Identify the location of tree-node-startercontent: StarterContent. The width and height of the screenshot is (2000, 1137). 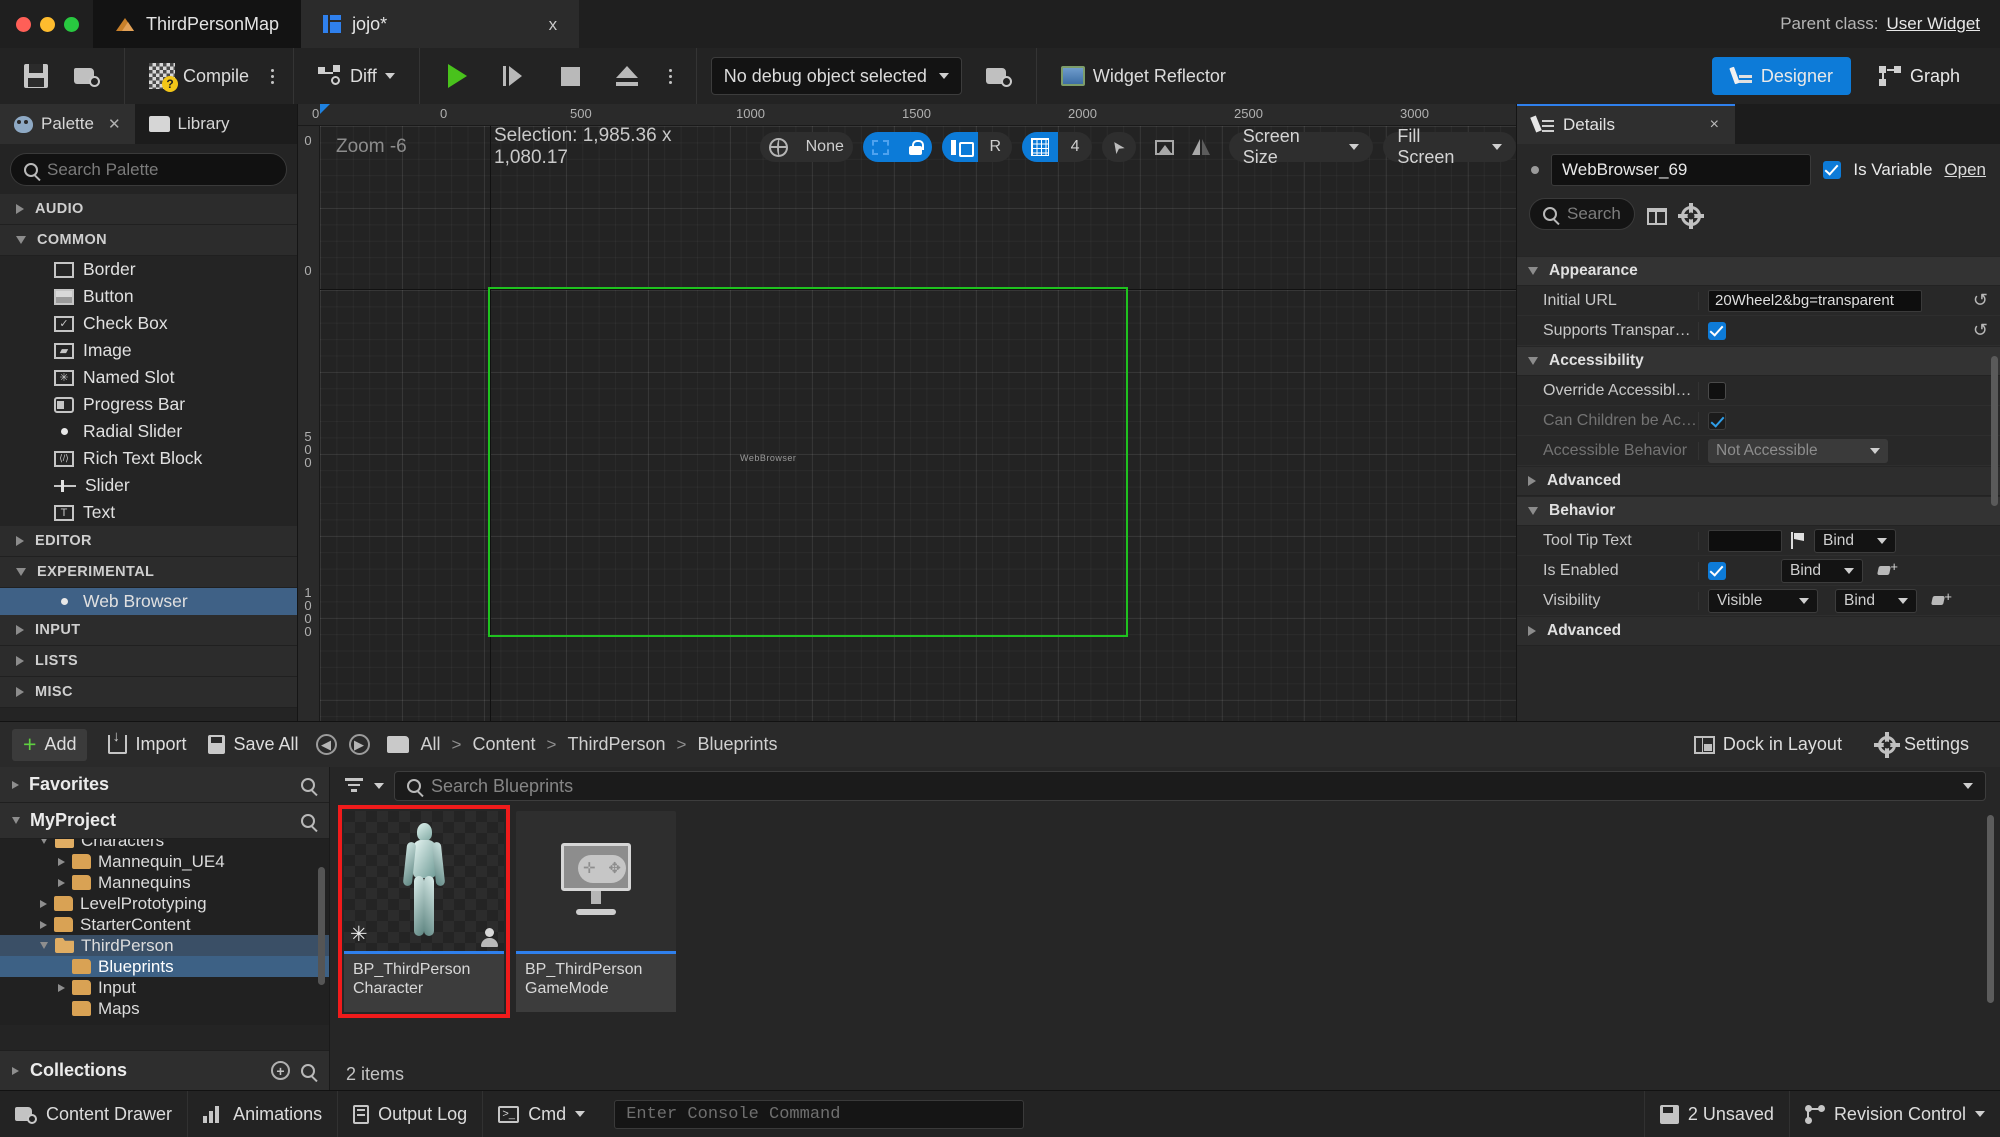
(164, 924).